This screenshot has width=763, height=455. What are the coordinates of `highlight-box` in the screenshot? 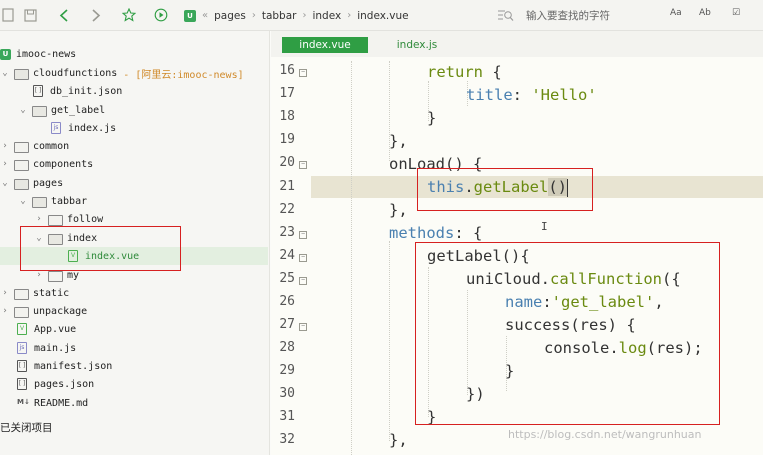 It's located at (100, 248).